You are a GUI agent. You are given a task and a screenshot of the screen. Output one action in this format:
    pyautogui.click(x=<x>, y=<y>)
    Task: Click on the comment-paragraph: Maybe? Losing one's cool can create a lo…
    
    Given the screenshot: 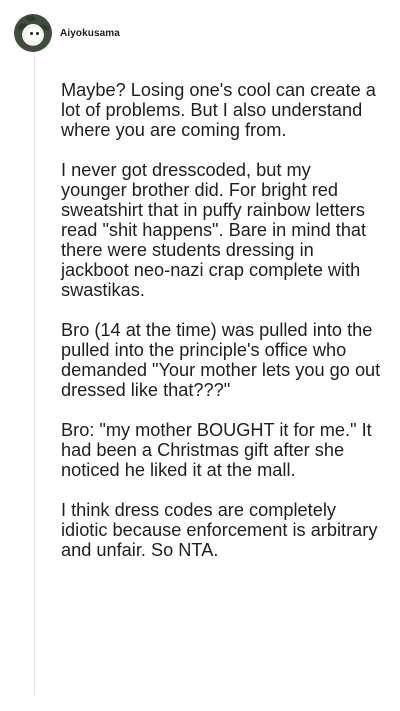 What is the action you would take?
    pyautogui.click(x=218, y=110)
    